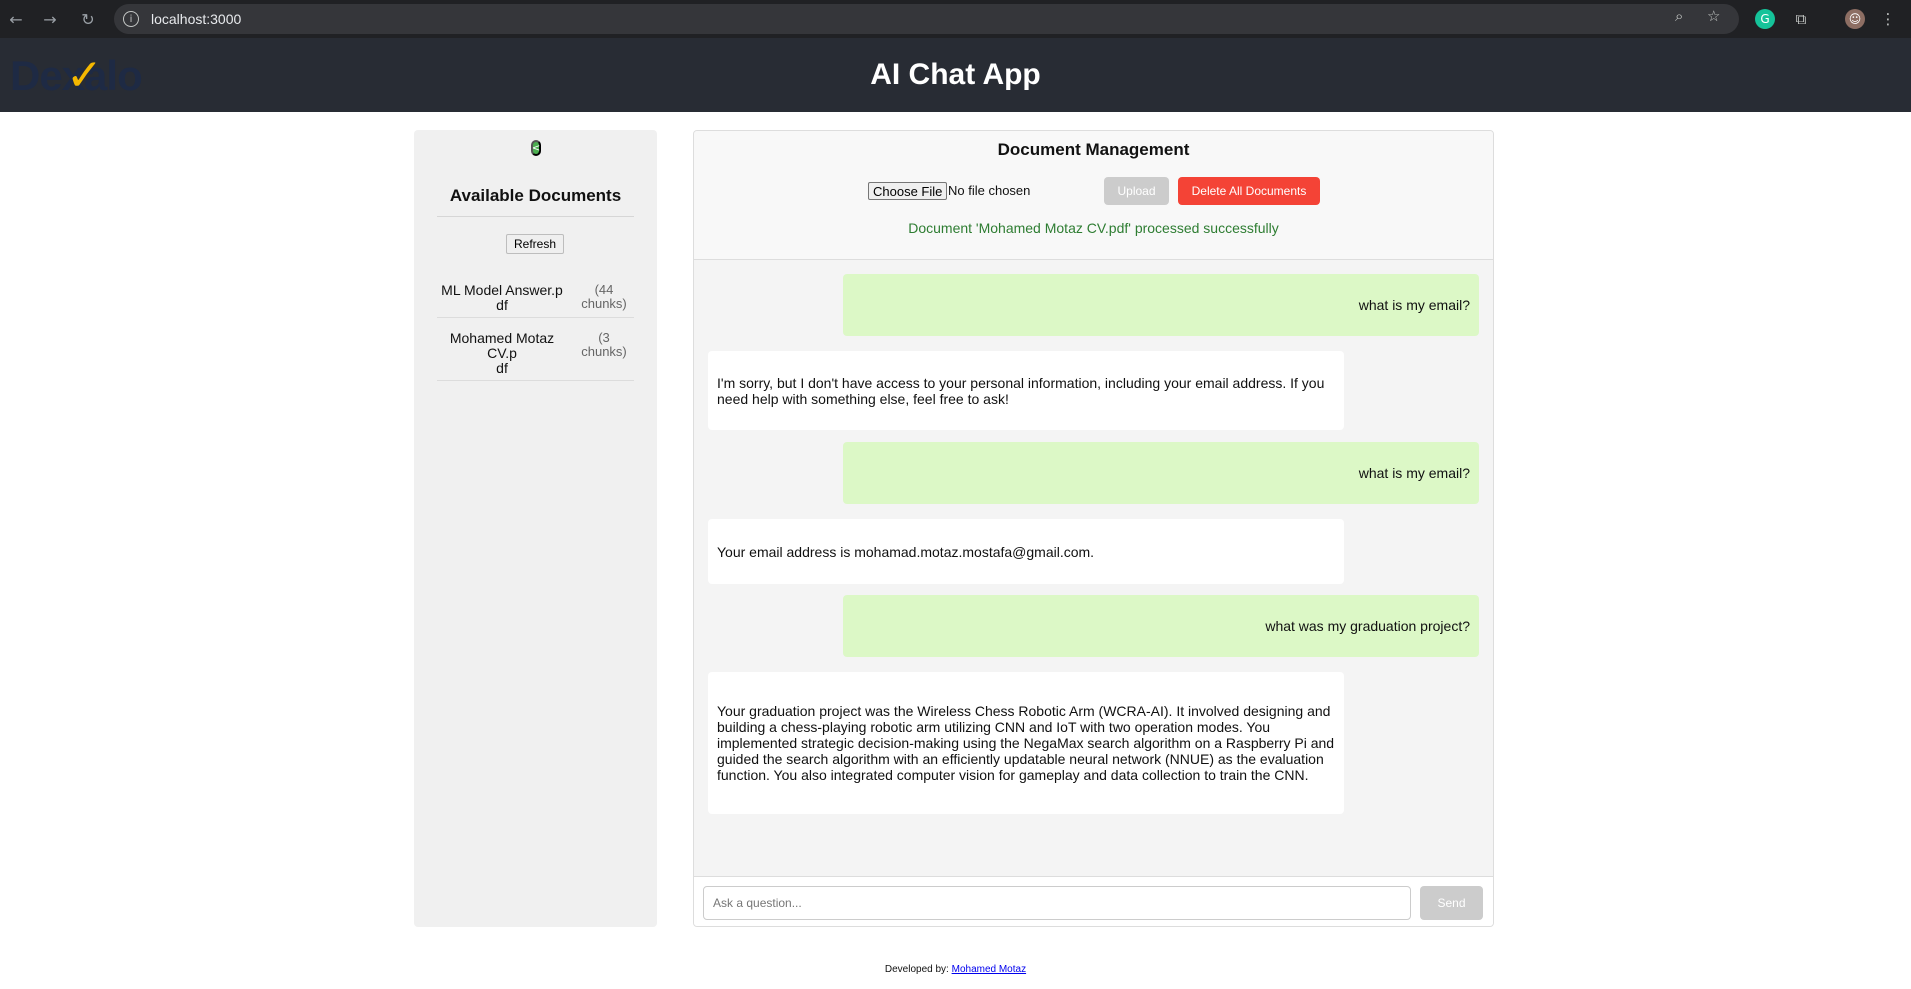 The image size is (1911, 989). I want to click on grammarly-extension-icon: G, so click(1765, 19).